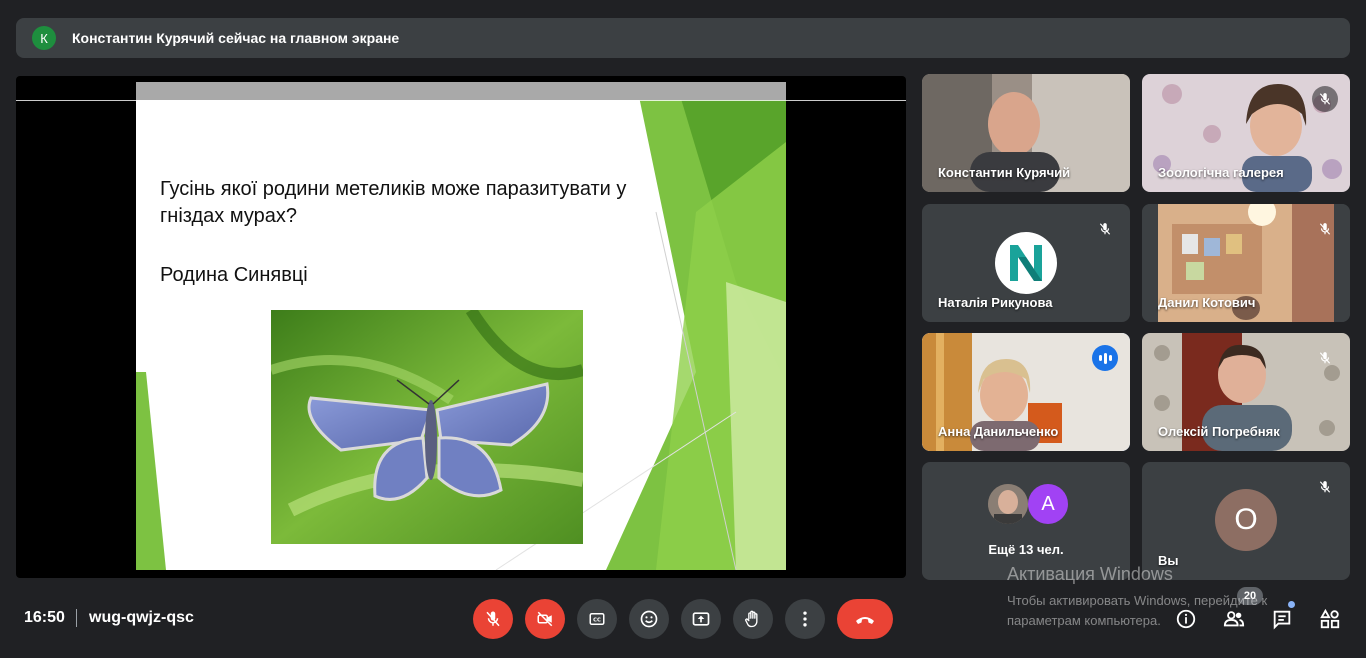  I want to click on participant-logo-avatar, so click(1026, 263).